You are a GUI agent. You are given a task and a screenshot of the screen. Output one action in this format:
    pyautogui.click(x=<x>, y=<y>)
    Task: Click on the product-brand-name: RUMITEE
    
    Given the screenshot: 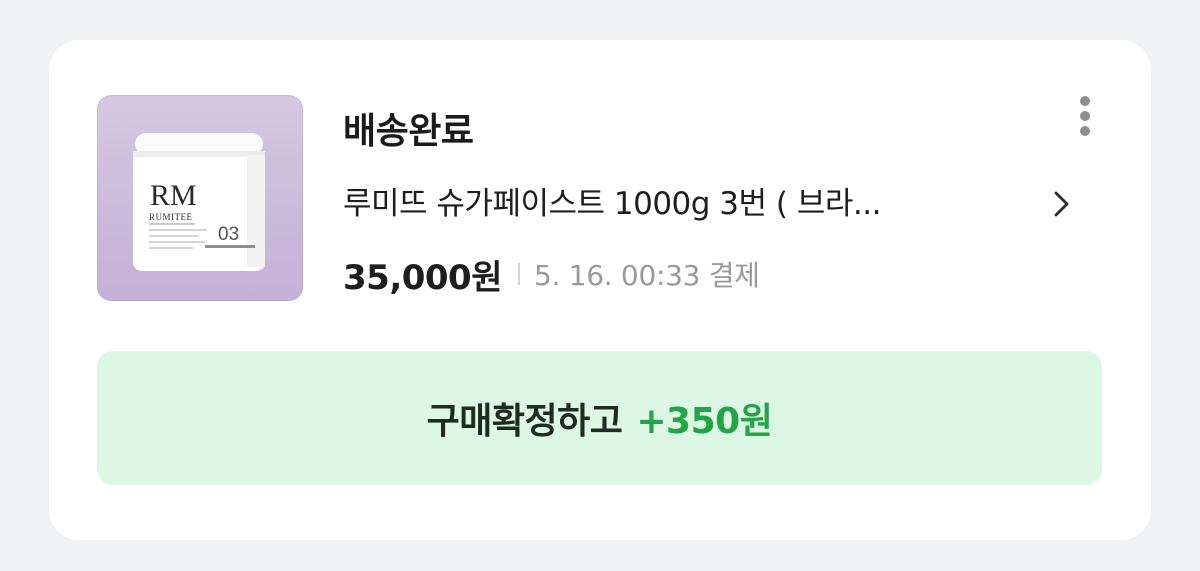 What is the action you would take?
    pyautogui.click(x=171, y=217)
    